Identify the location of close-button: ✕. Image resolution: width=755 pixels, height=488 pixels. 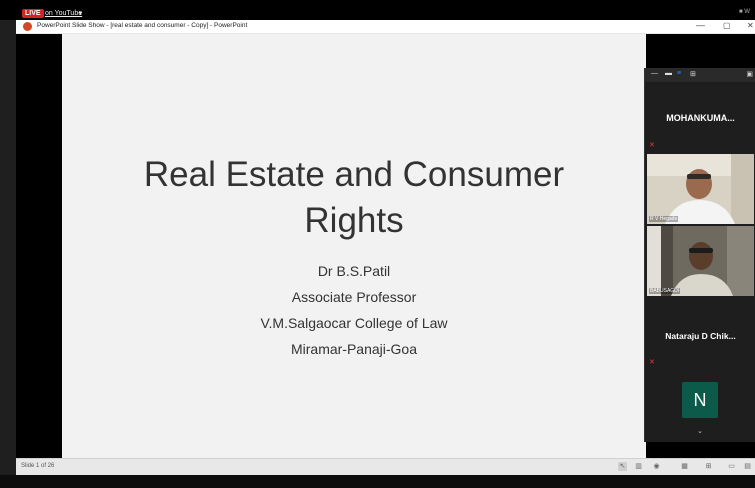
(750, 25).